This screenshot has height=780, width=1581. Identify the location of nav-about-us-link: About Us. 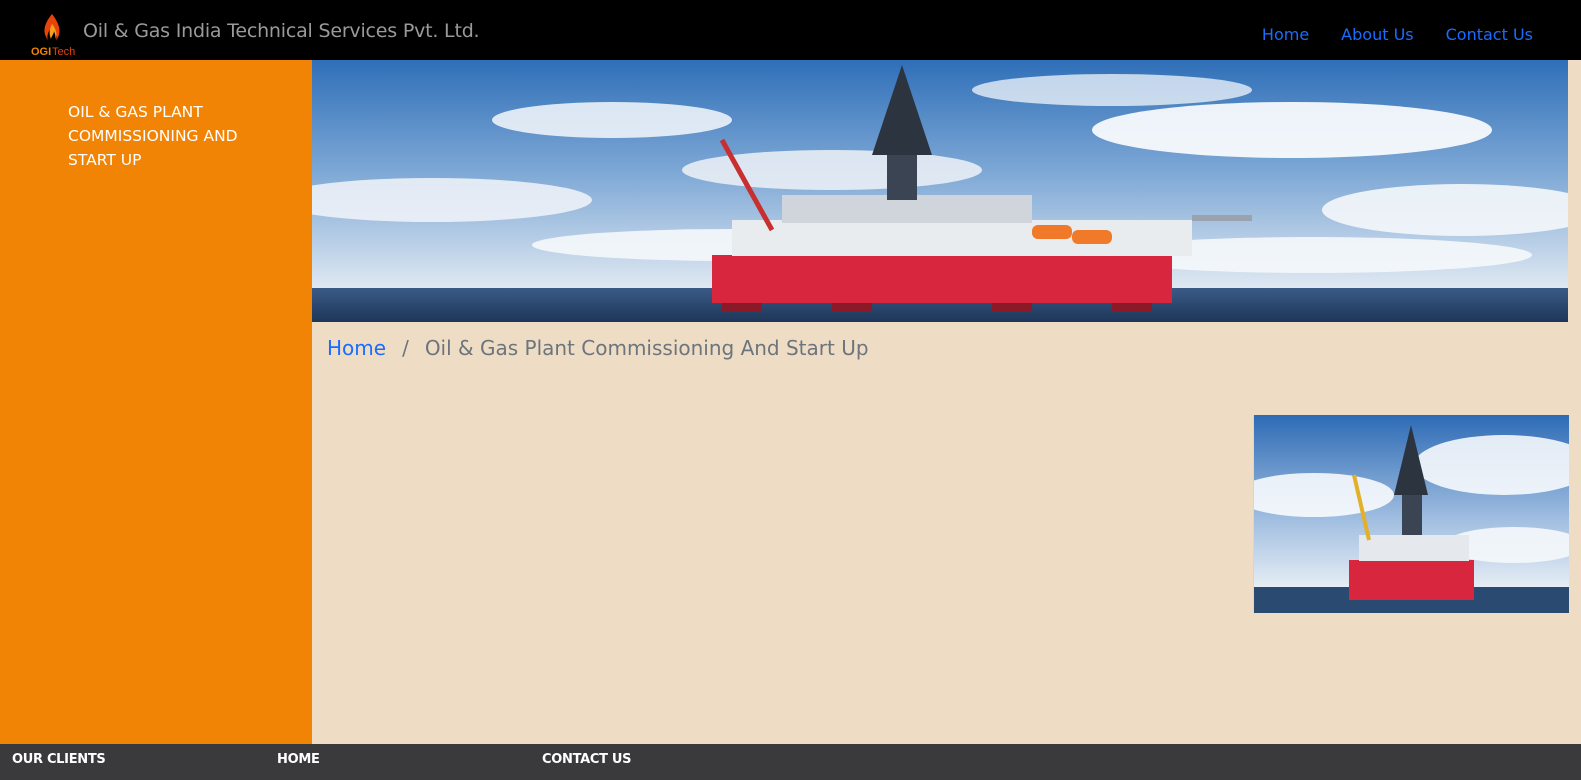
(1377, 34).